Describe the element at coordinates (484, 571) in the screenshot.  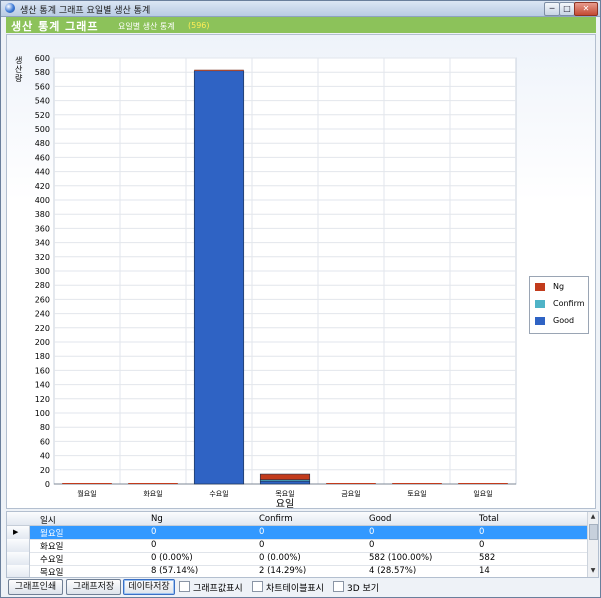
I see `cell-total: 14` at that location.